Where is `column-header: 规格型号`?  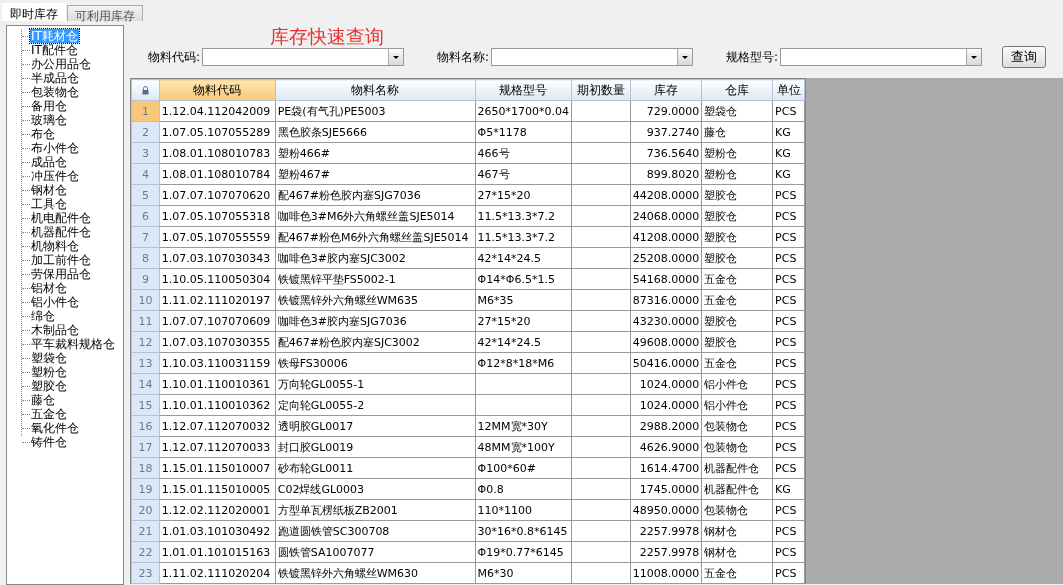 column-header: 规格型号 is located at coordinates (523, 90).